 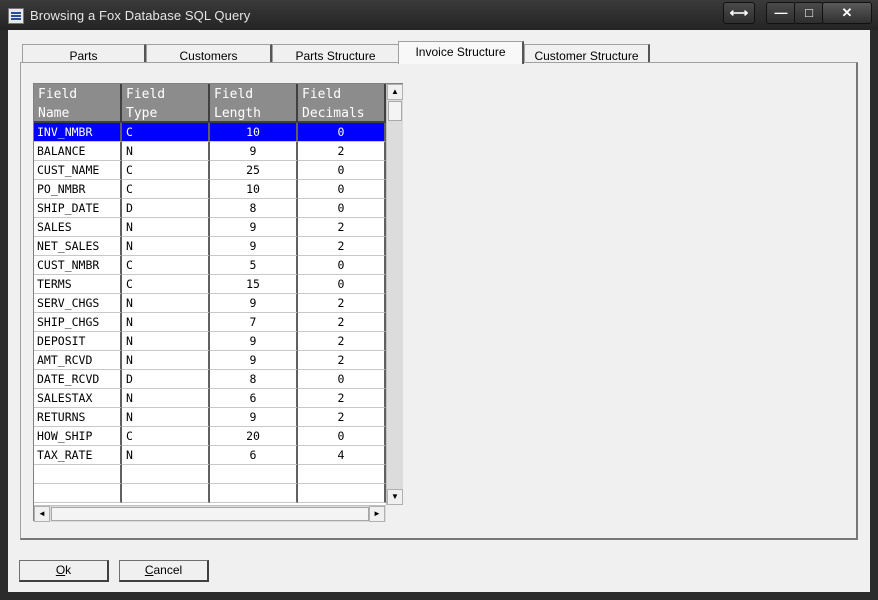 What do you see at coordinates (254, 436) in the screenshot?
I see `cell-field-length: 20` at bounding box center [254, 436].